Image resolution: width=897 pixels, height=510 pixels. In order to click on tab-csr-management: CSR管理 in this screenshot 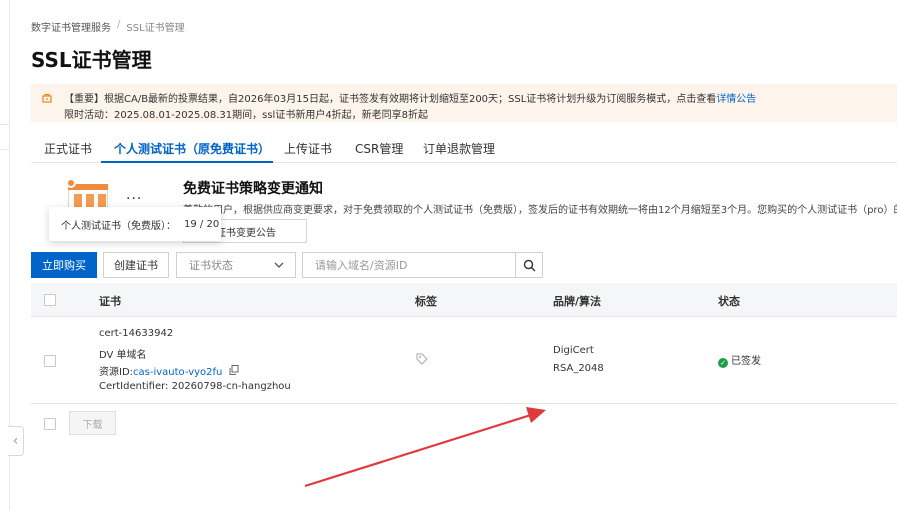, I will do `click(379, 148)`.